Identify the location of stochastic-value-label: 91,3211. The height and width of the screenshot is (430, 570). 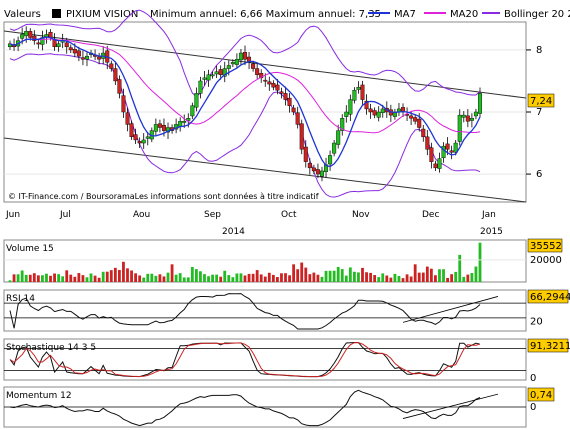
(550, 346).